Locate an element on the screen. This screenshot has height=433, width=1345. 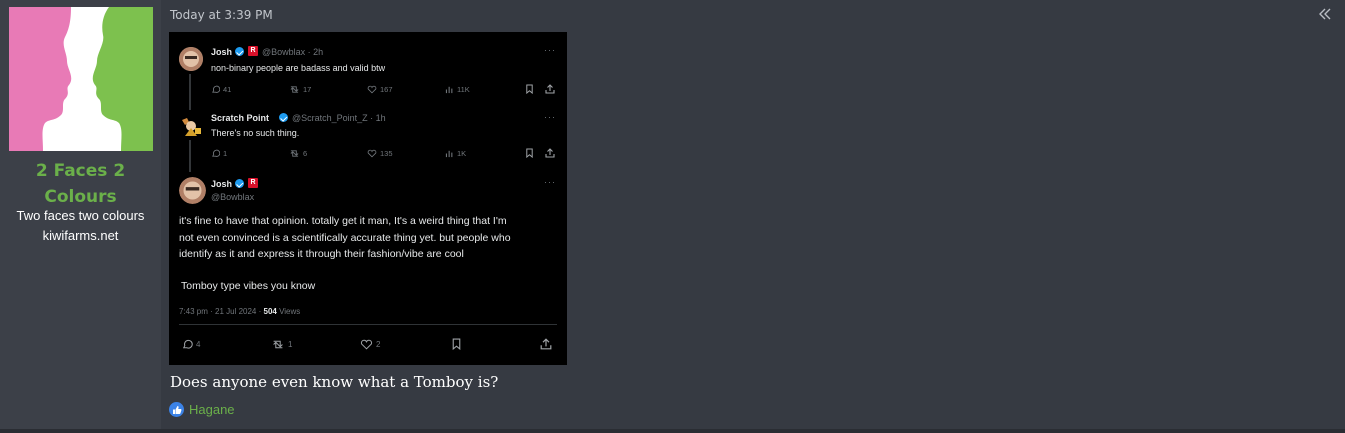
view-value: 1K is located at coordinates (462, 153).